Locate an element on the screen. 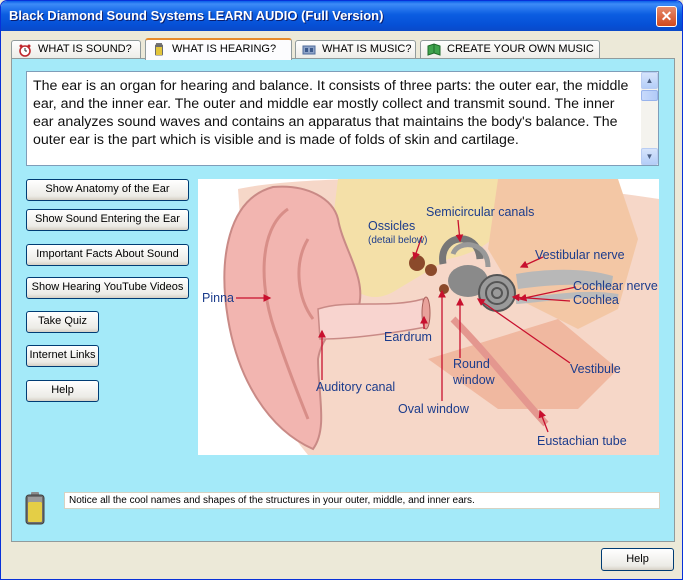 The width and height of the screenshot is (683, 580). label-auditory-canal: Auditory canal is located at coordinates (355, 387).